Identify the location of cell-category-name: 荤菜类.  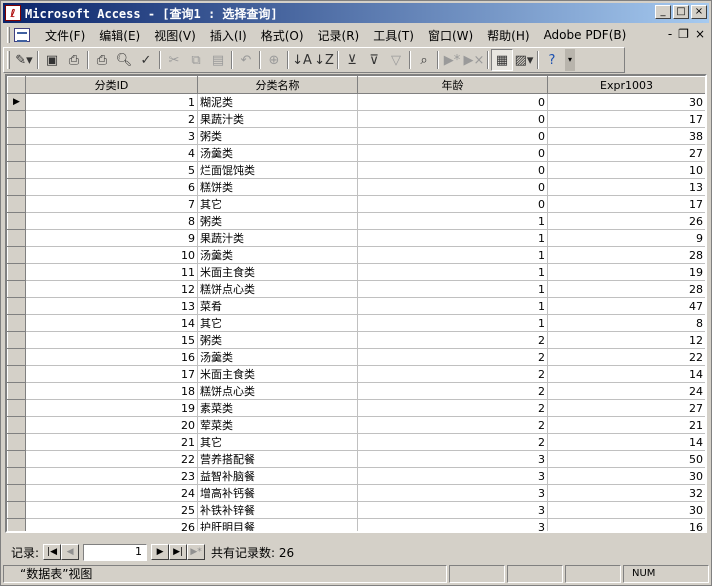
(277, 425).